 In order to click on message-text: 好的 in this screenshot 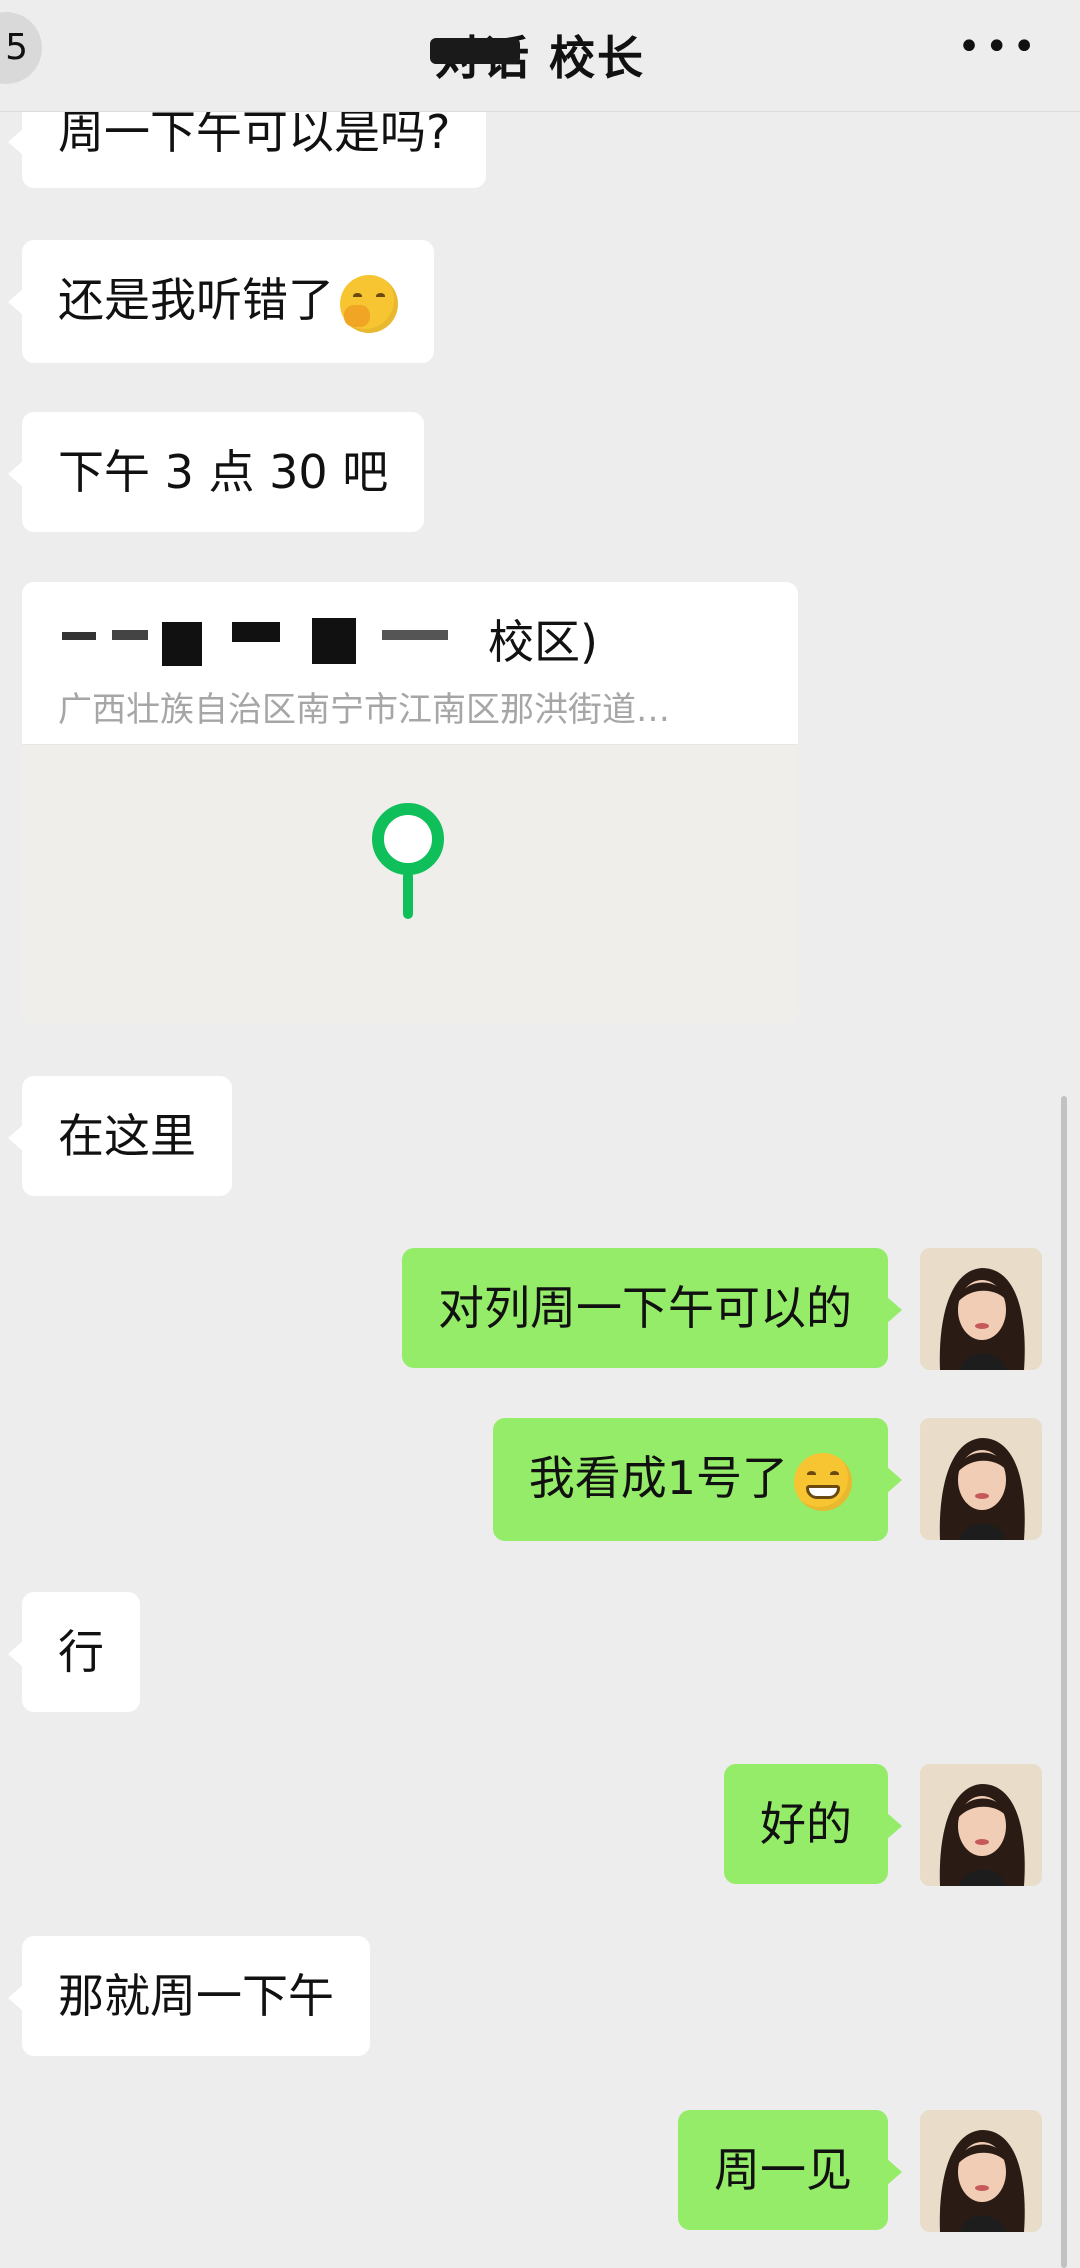, I will do `click(806, 1824)`.